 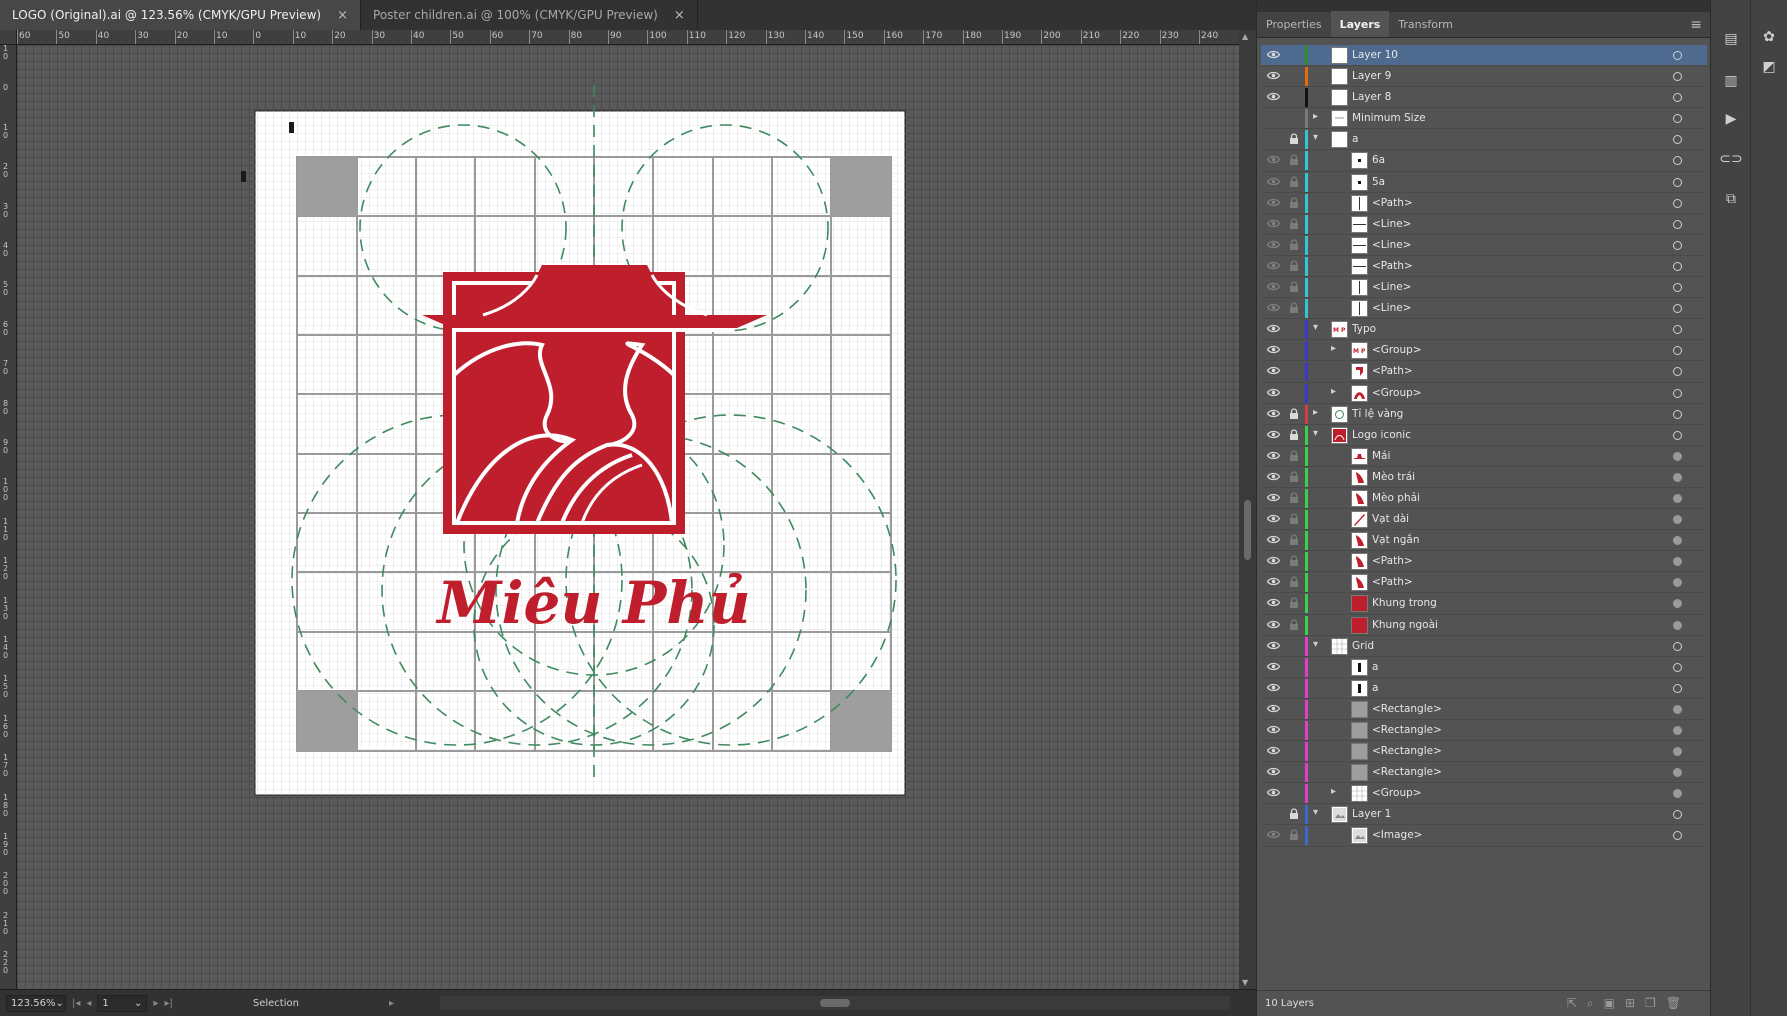 I want to click on next-artboard-icon: ▸, so click(x=155, y=1003).